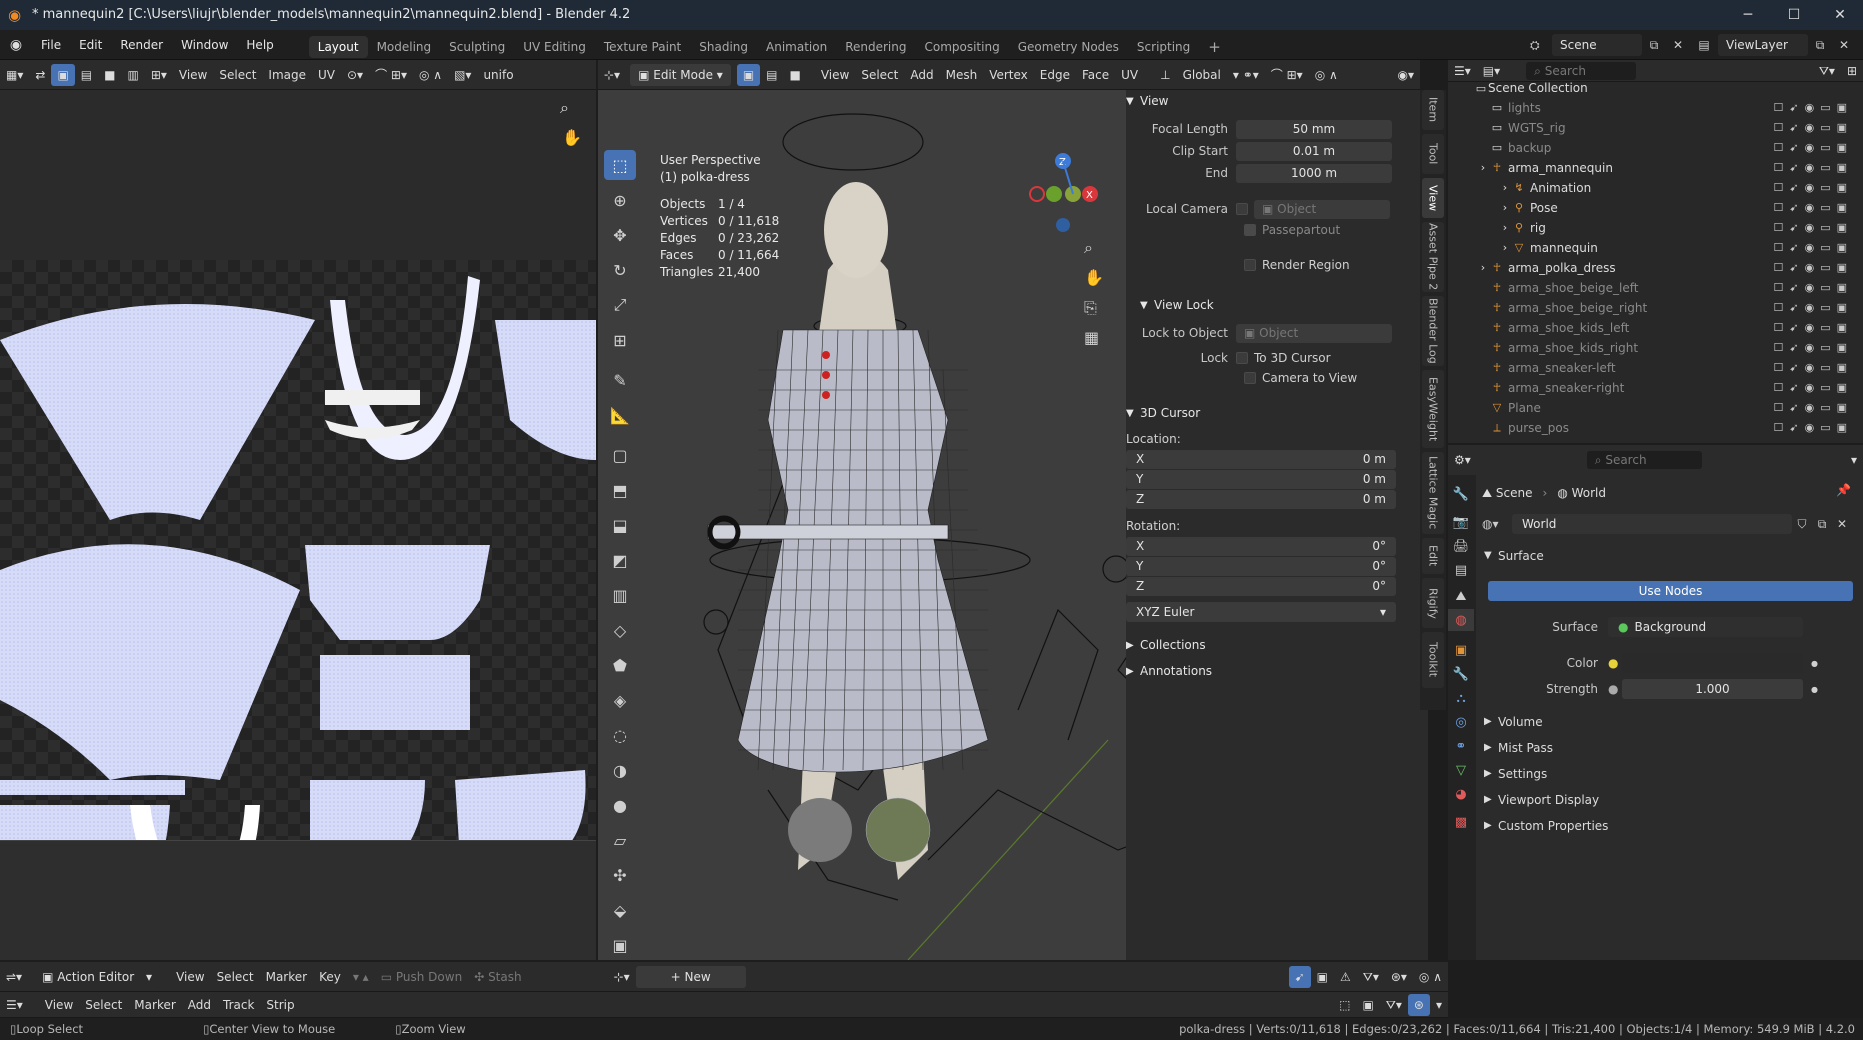 This screenshot has width=1863, height=1040. I want to click on view-layer-selector: ViewLayer, so click(1763, 45).